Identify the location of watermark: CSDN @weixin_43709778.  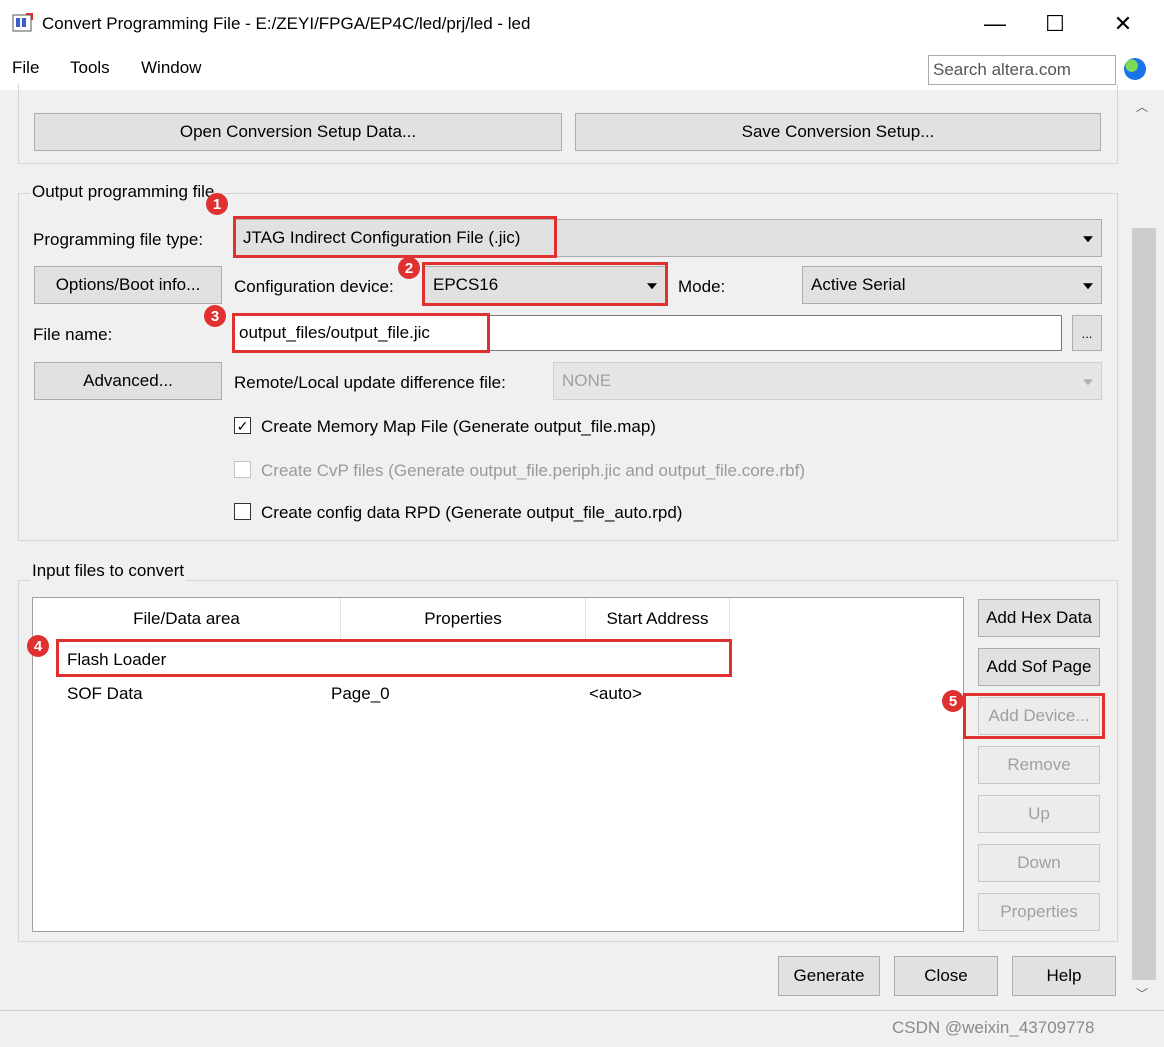
(993, 1027).